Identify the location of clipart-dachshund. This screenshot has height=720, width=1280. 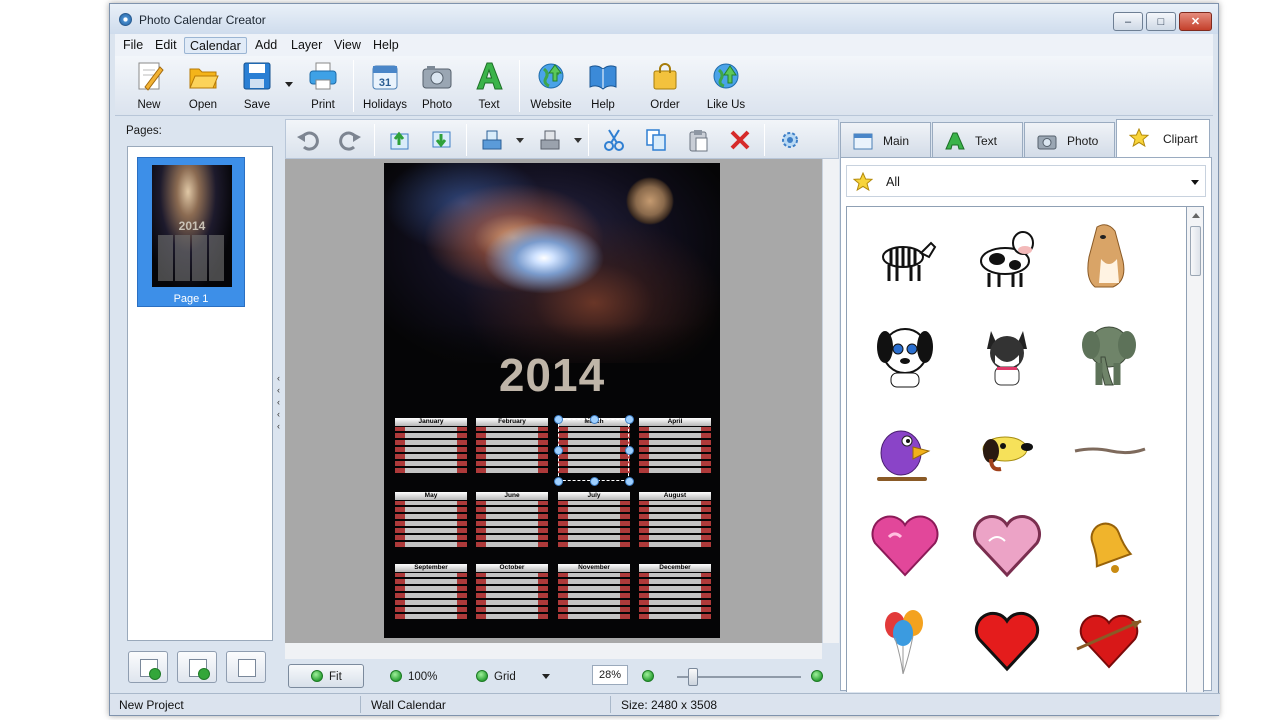
(1007, 451).